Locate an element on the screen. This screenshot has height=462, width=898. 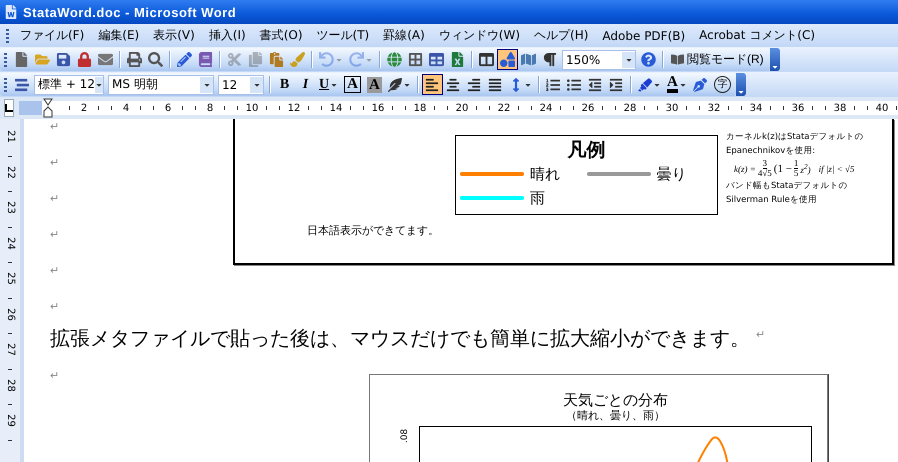
feather-icon is located at coordinates (395, 85).